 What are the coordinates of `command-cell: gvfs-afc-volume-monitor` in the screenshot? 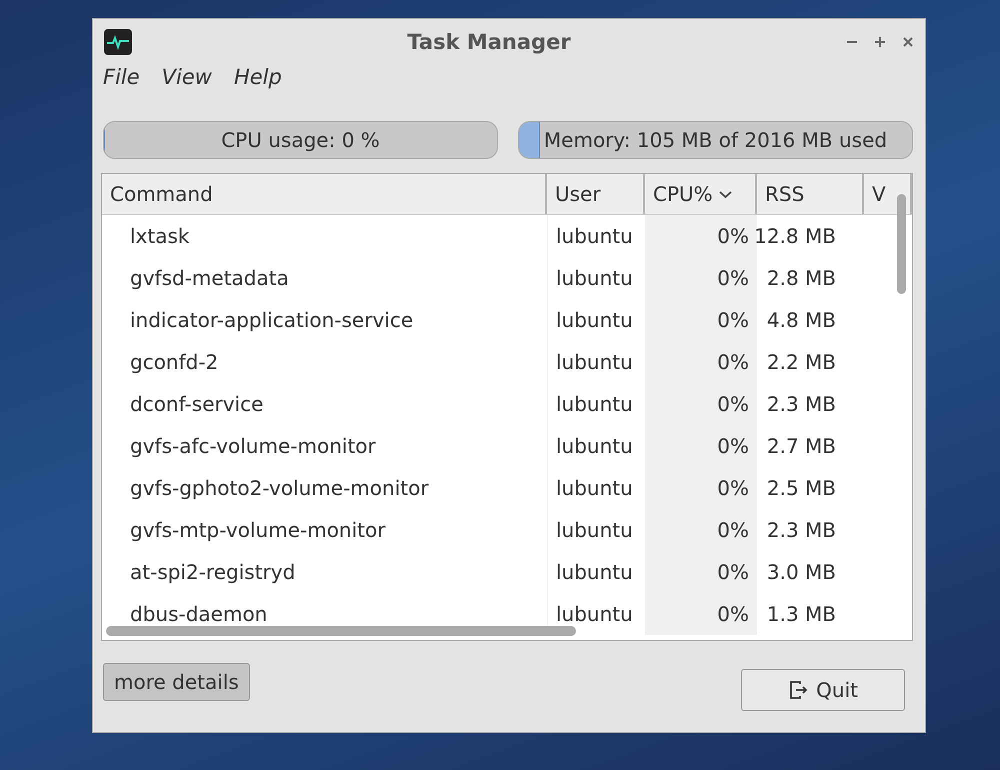 It's located at (253, 446).